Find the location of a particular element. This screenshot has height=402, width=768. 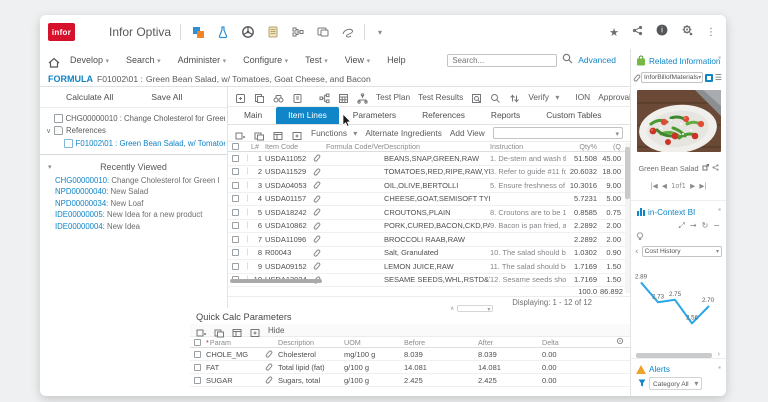

functions-menu: Functions ▾ is located at coordinates (334, 133).